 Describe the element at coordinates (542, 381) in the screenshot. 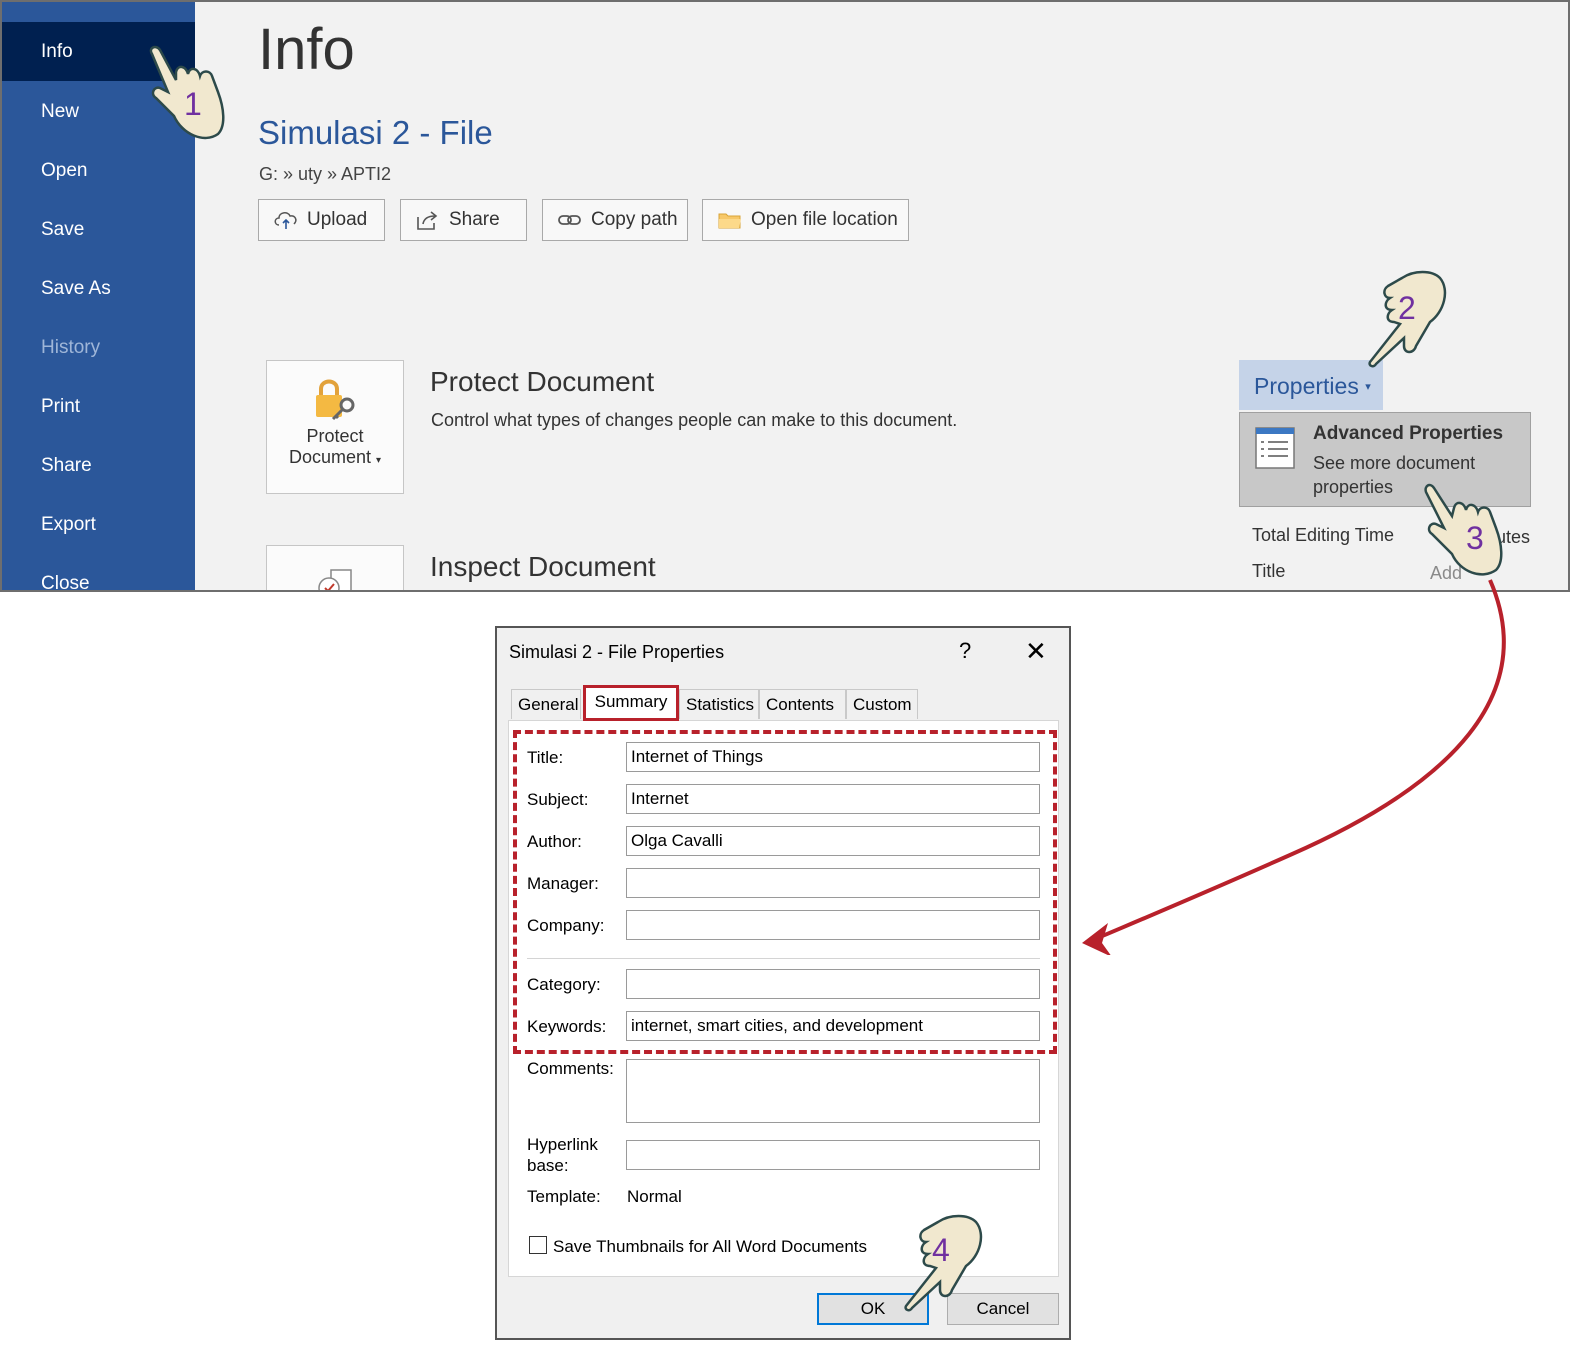

I see `protect-document-title: Protect Document` at that location.